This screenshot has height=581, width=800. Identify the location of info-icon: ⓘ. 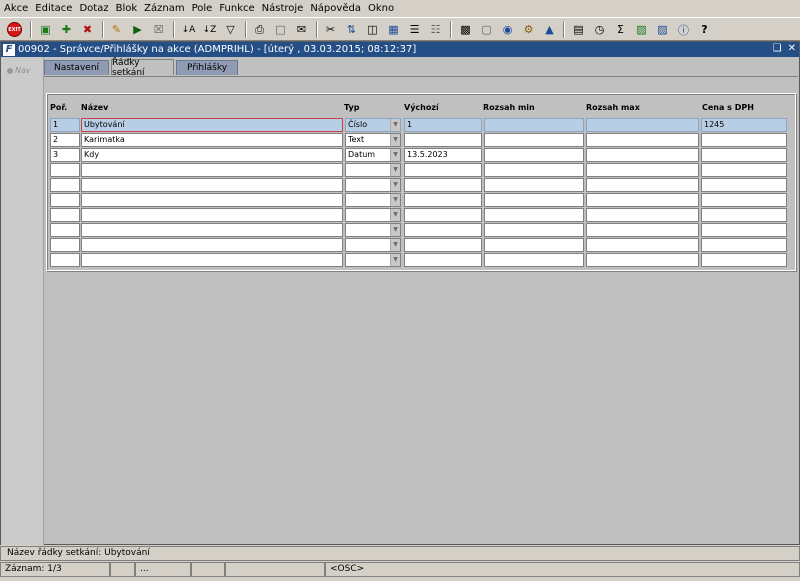
(683, 29).